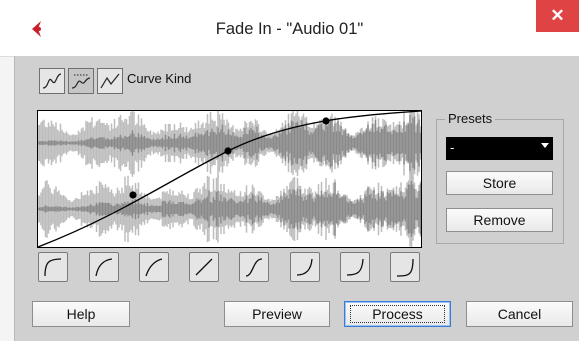 This screenshot has height=341, width=579. What do you see at coordinates (452, 147) in the screenshot?
I see `preset-value: -` at bounding box center [452, 147].